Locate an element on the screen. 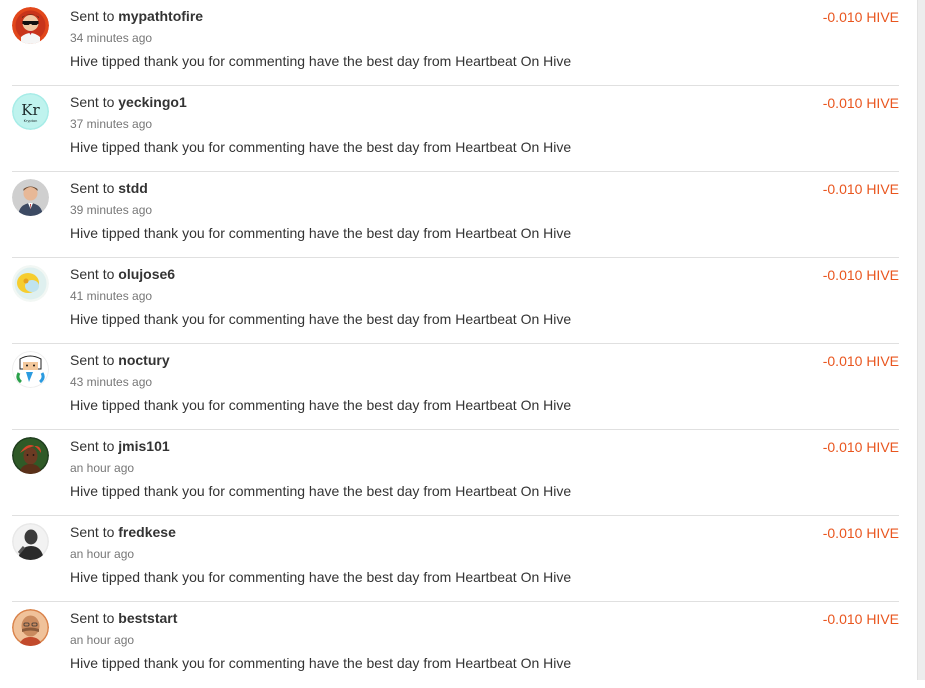 This screenshot has width=925, height=688. recipient-link: yeckingo1 is located at coordinates (152, 102).